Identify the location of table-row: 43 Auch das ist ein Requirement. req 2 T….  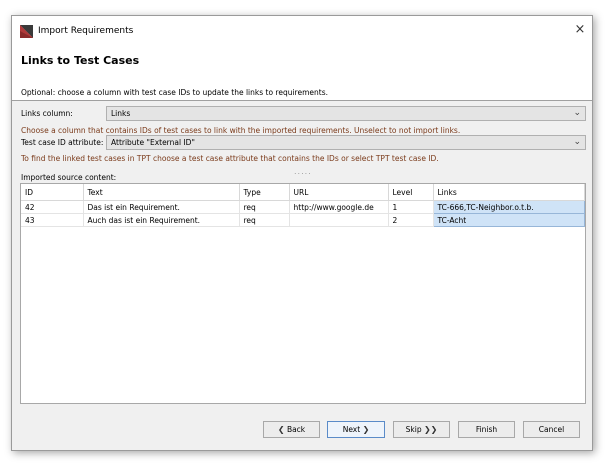
(303, 220).